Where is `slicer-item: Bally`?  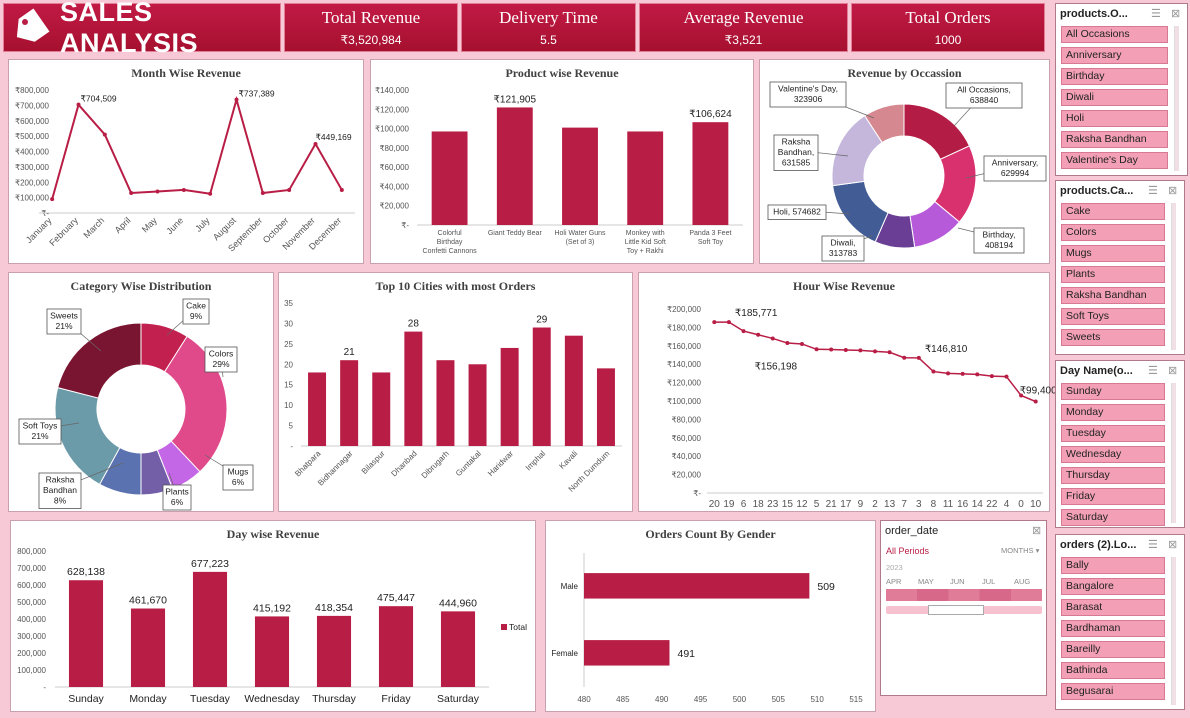 slicer-item: Bally is located at coordinates (1113, 565).